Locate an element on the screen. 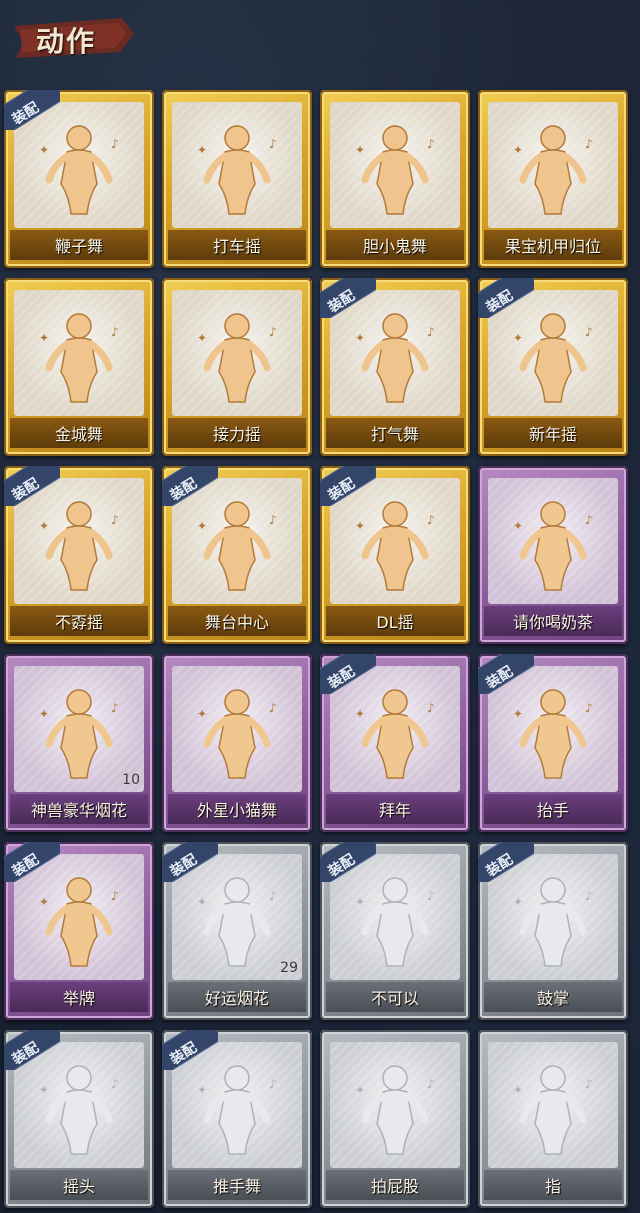  card-label: 舞台中心 is located at coordinates (236, 622).